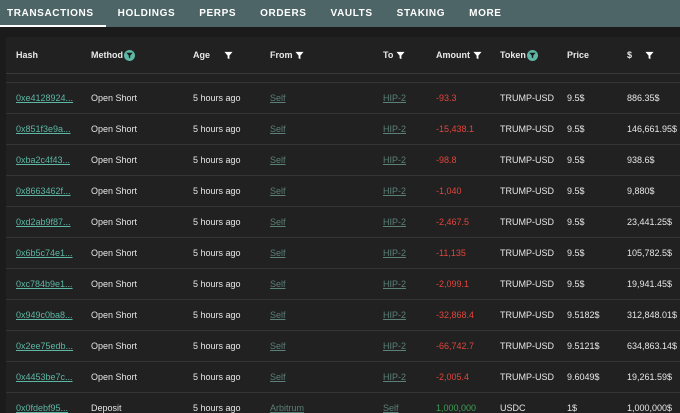  I want to click on tab-orders: ORDERS, so click(283, 13).